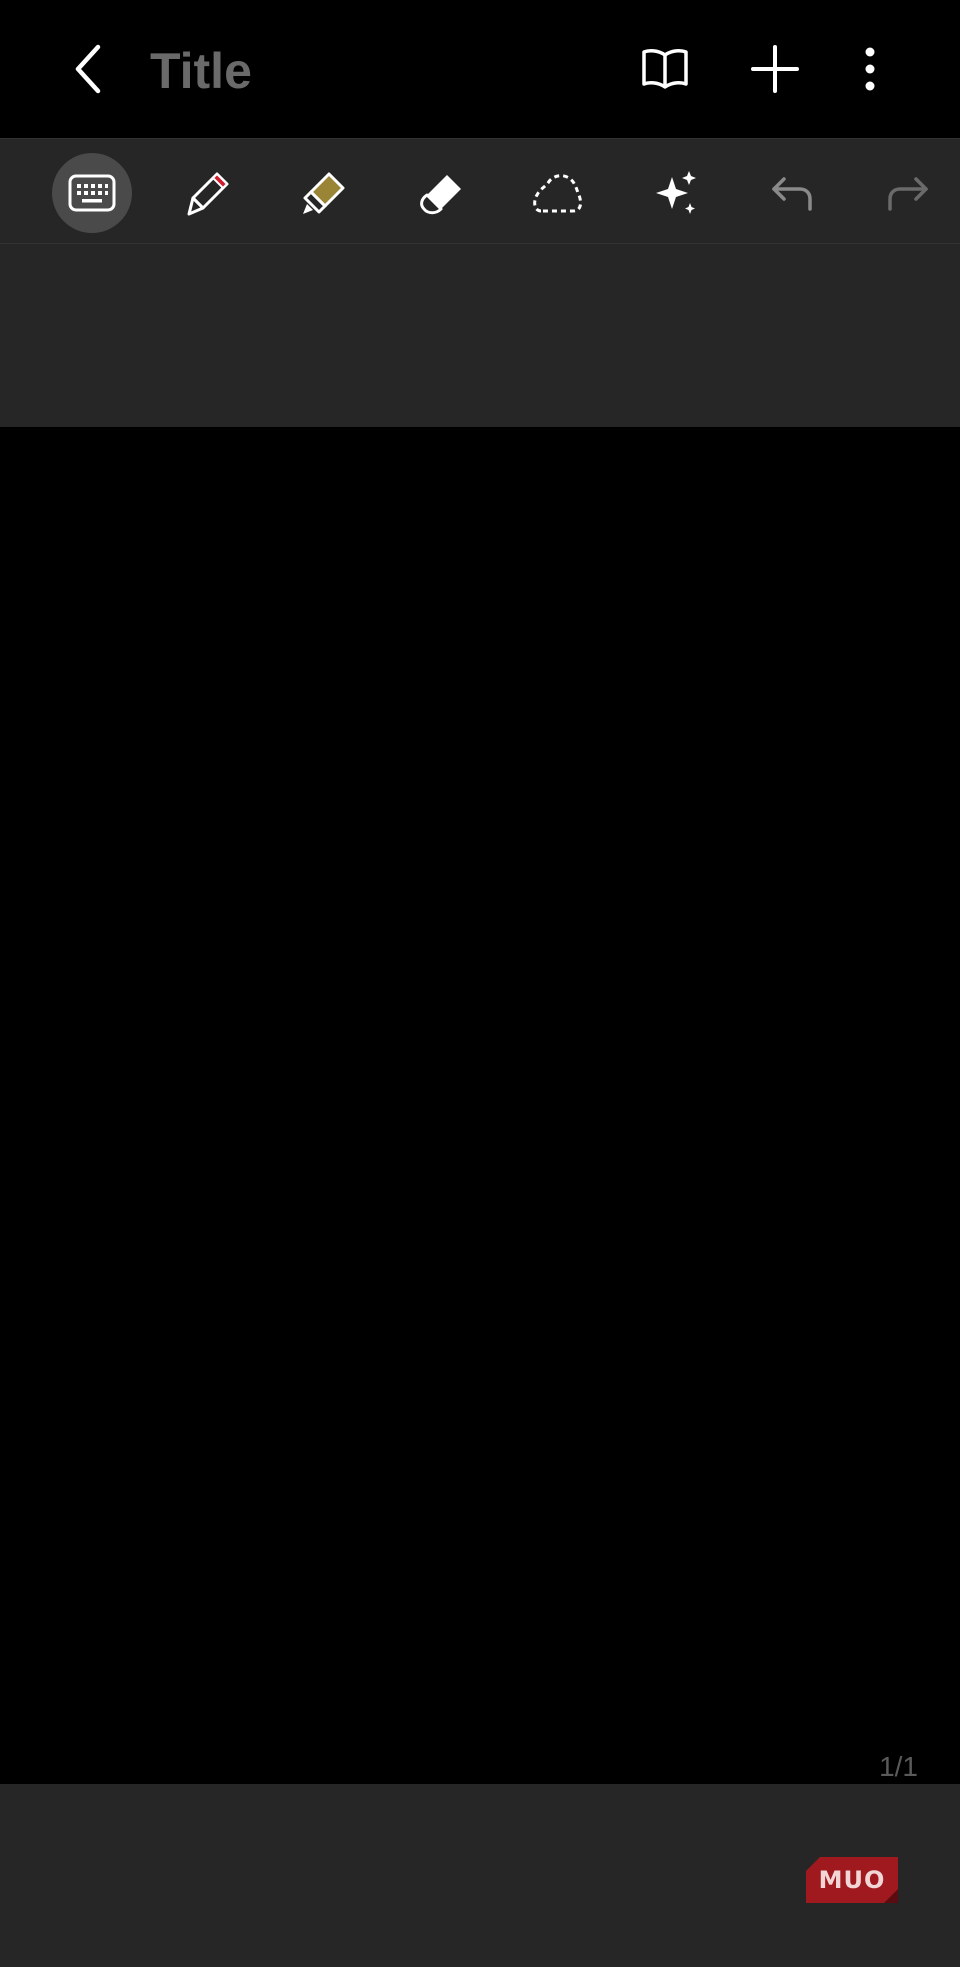 This screenshot has height=1967, width=960. I want to click on drawing-toolbar, so click(480, 191).